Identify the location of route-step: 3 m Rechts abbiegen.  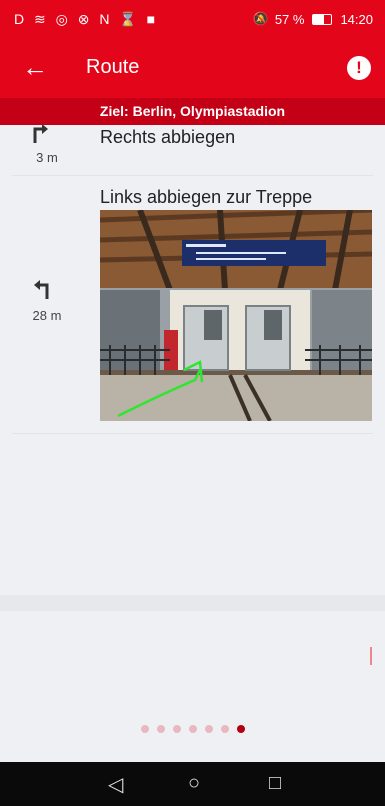
(192, 151).